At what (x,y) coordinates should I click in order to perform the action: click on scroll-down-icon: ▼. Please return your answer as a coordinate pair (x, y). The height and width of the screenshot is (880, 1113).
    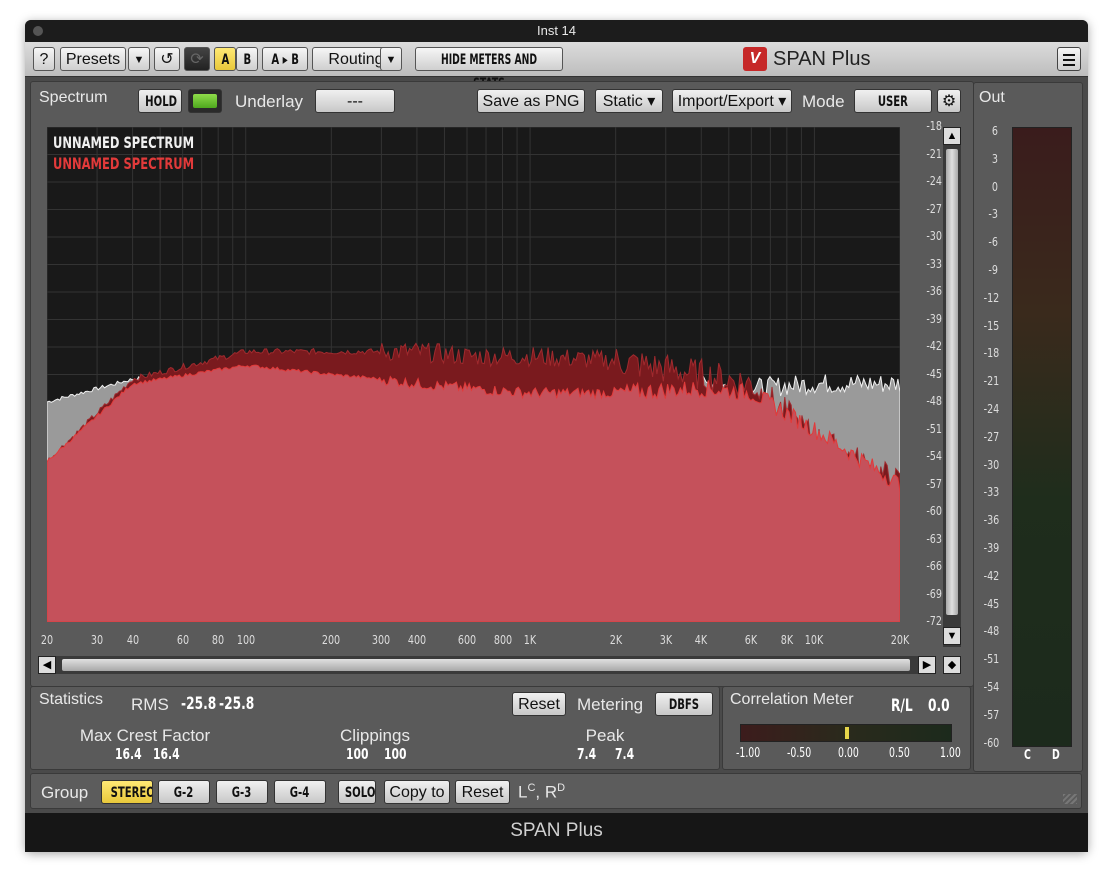
    Looking at the image, I should click on (952, 636).